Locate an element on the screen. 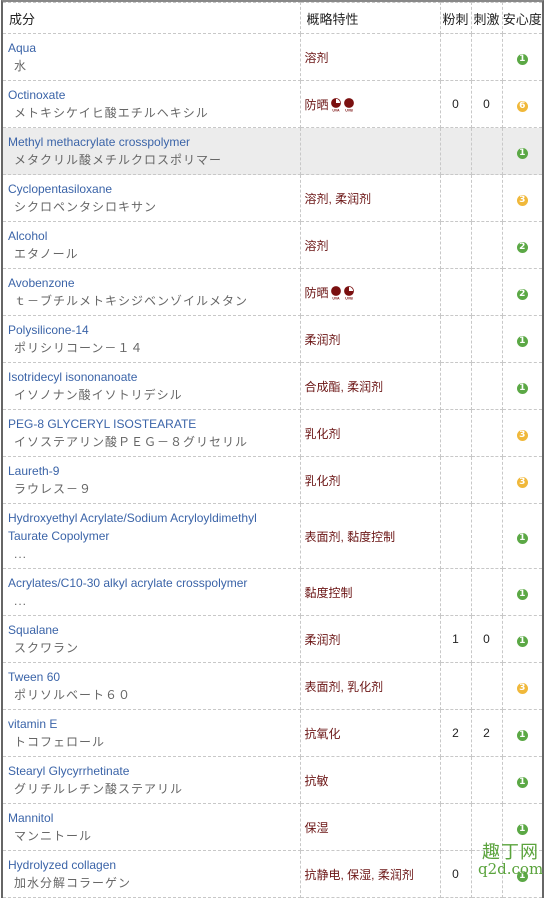  property-cell: 防晒 UVA UVB is located at coordinates (370, 104).